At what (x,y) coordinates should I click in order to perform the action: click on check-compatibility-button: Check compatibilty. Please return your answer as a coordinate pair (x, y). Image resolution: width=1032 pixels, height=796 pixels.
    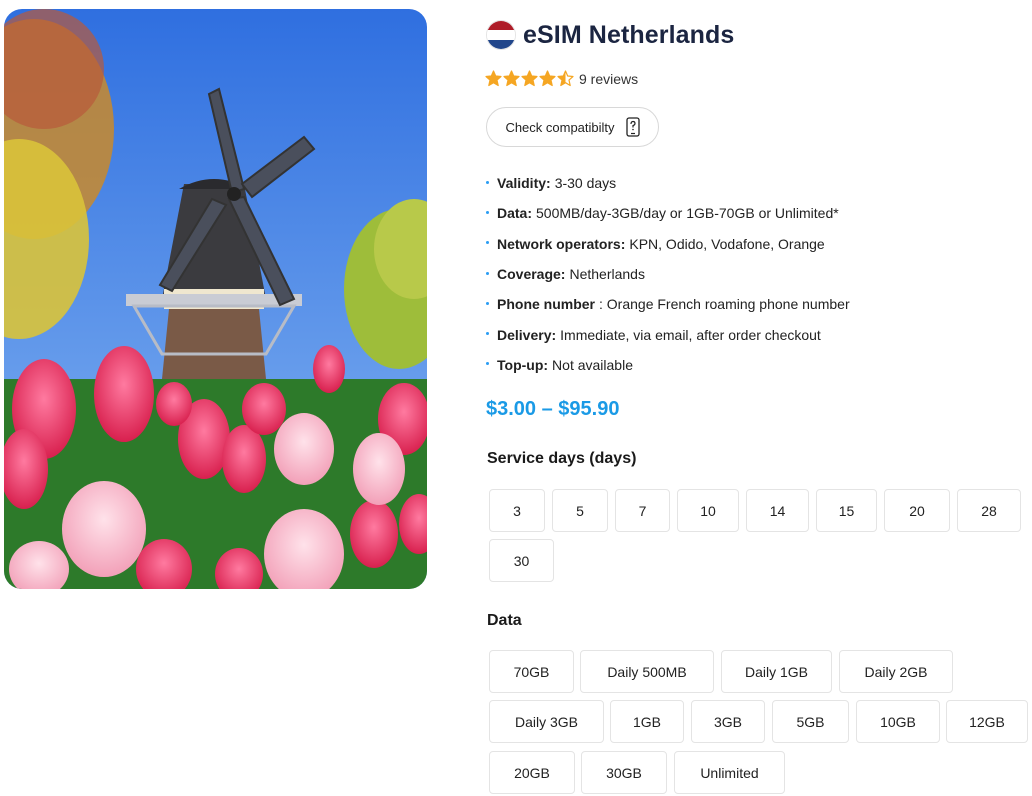
    Looking at the image, I should click on (572, 127).